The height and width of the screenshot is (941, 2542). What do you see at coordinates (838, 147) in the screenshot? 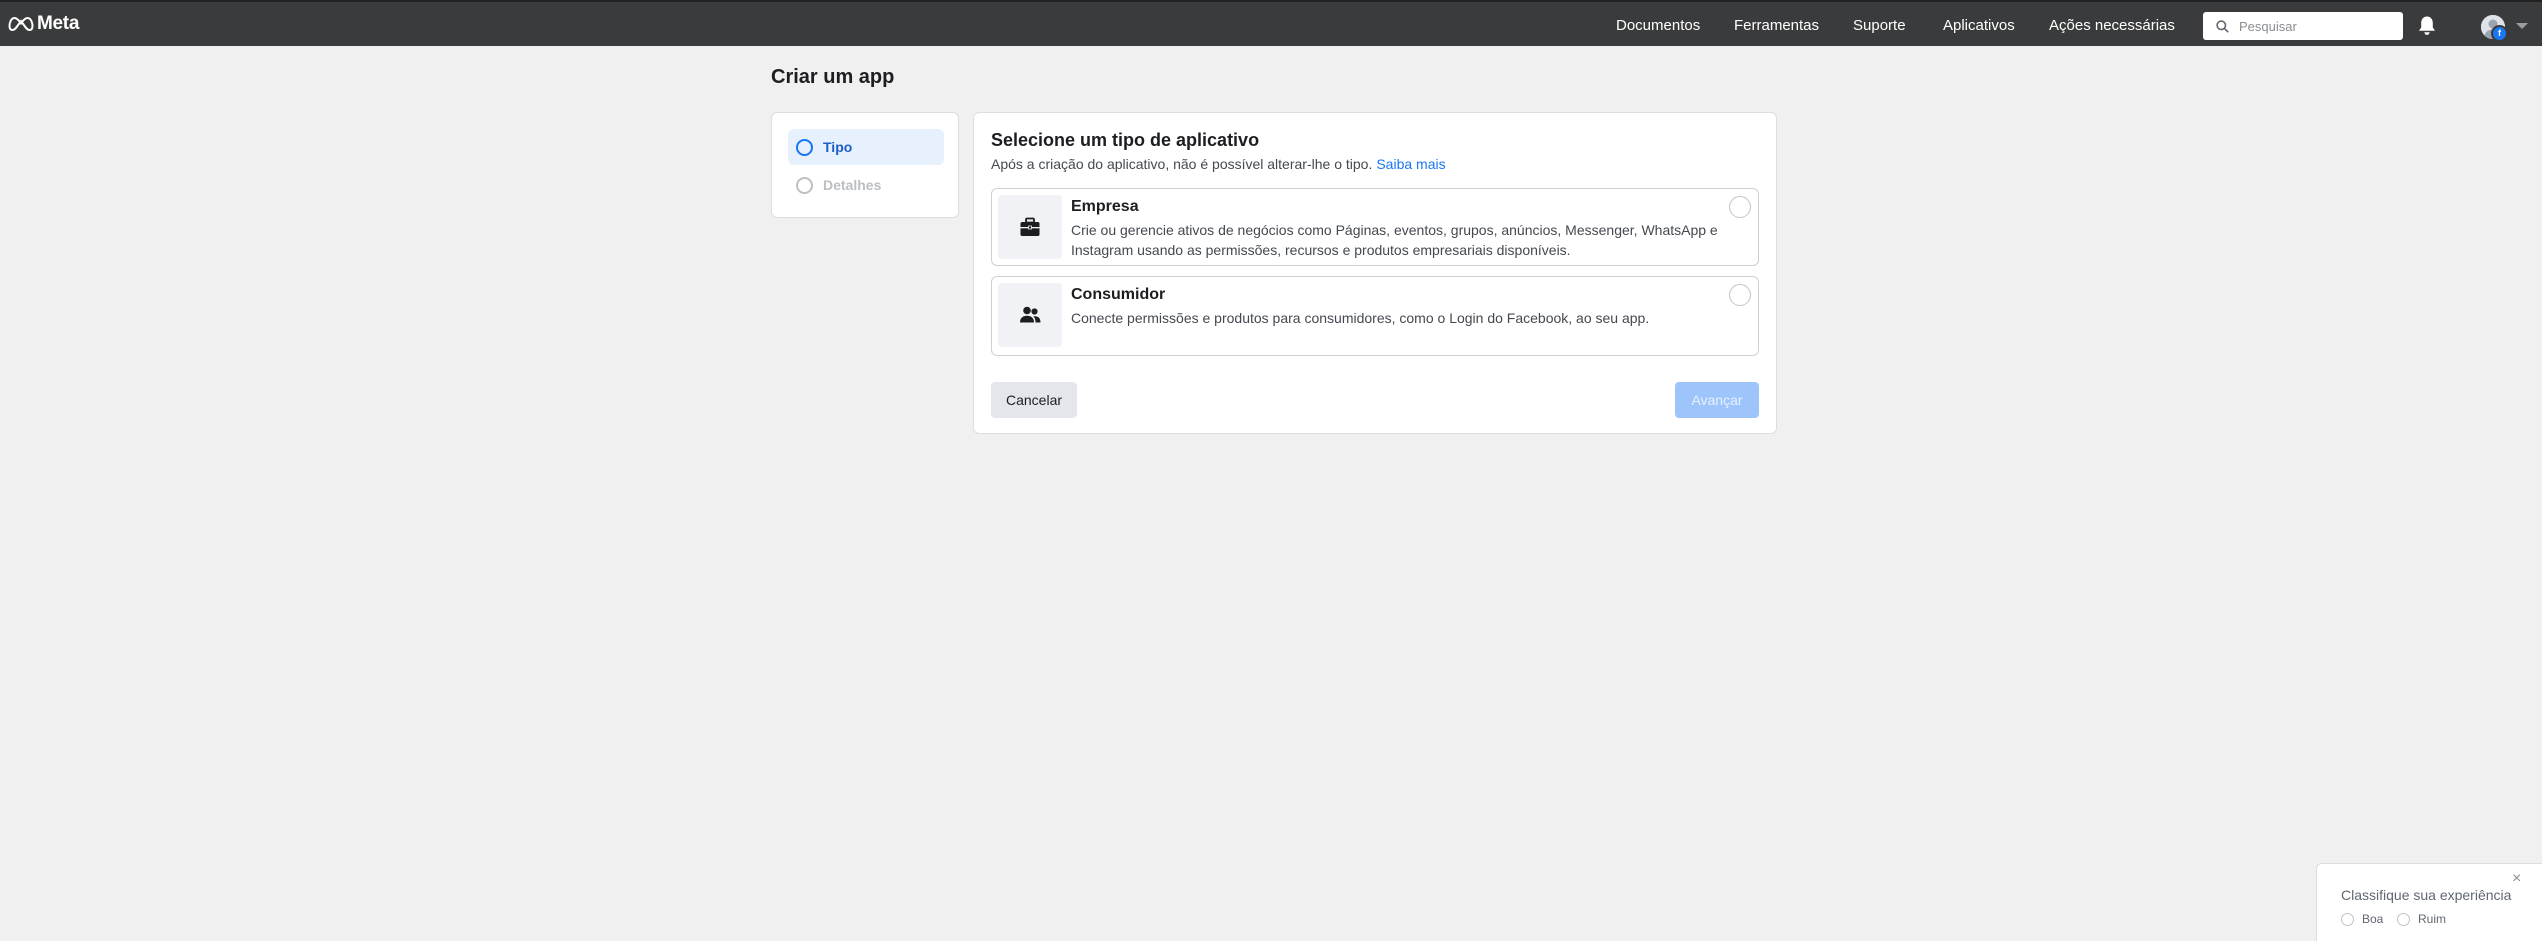
I see `step-label: Tipo` at bounding box center [838, 147].